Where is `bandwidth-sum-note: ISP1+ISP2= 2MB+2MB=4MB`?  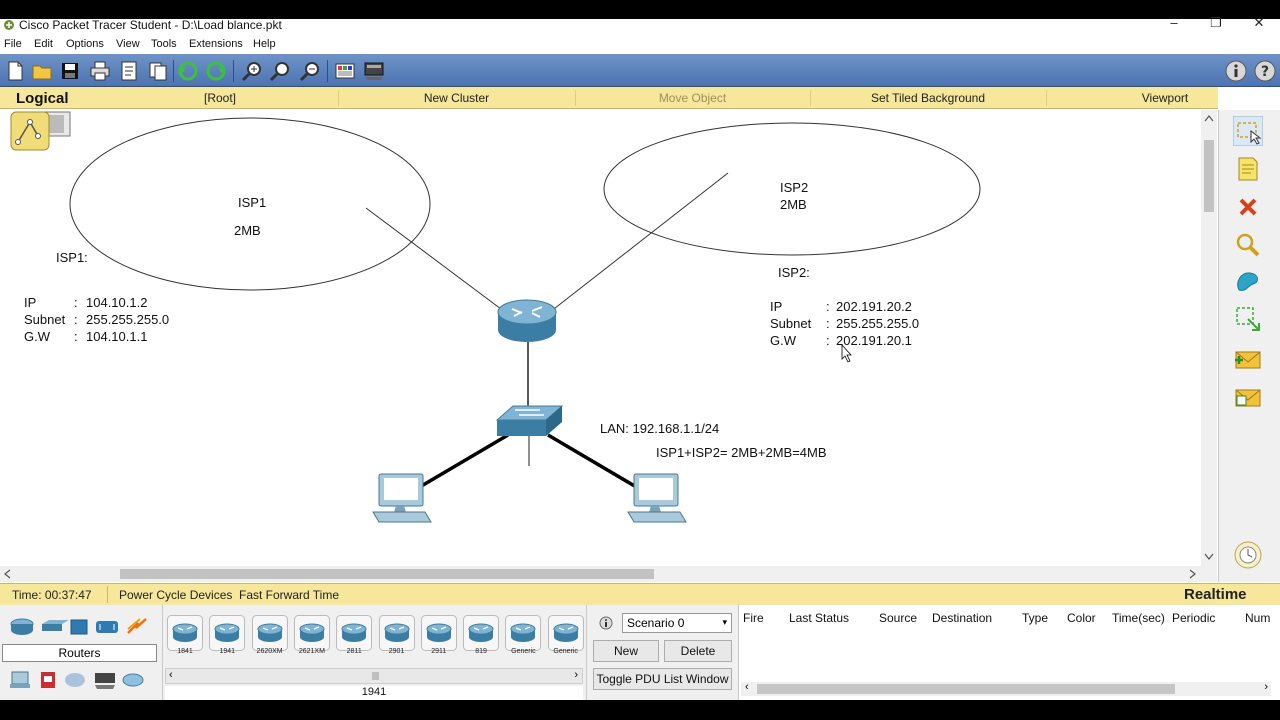 bandwidth-sum-note: ISP1+ISP2= 2MB+2MB=4MB is located at coordinates (741, 452).